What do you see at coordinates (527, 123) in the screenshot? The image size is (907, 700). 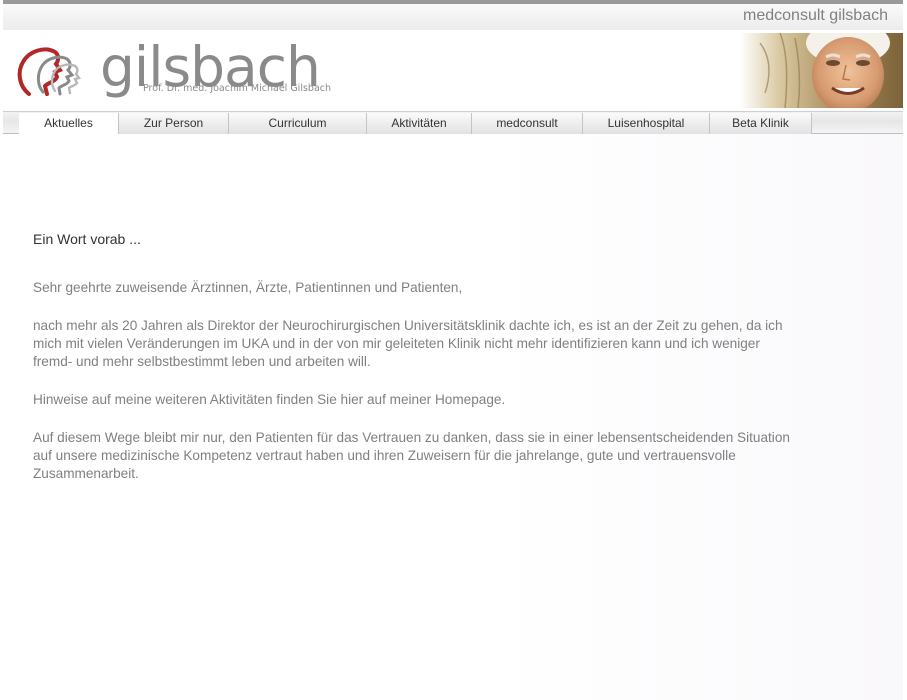 I see `nav-medconsult: medconsult` at bounding box center [527, 123].